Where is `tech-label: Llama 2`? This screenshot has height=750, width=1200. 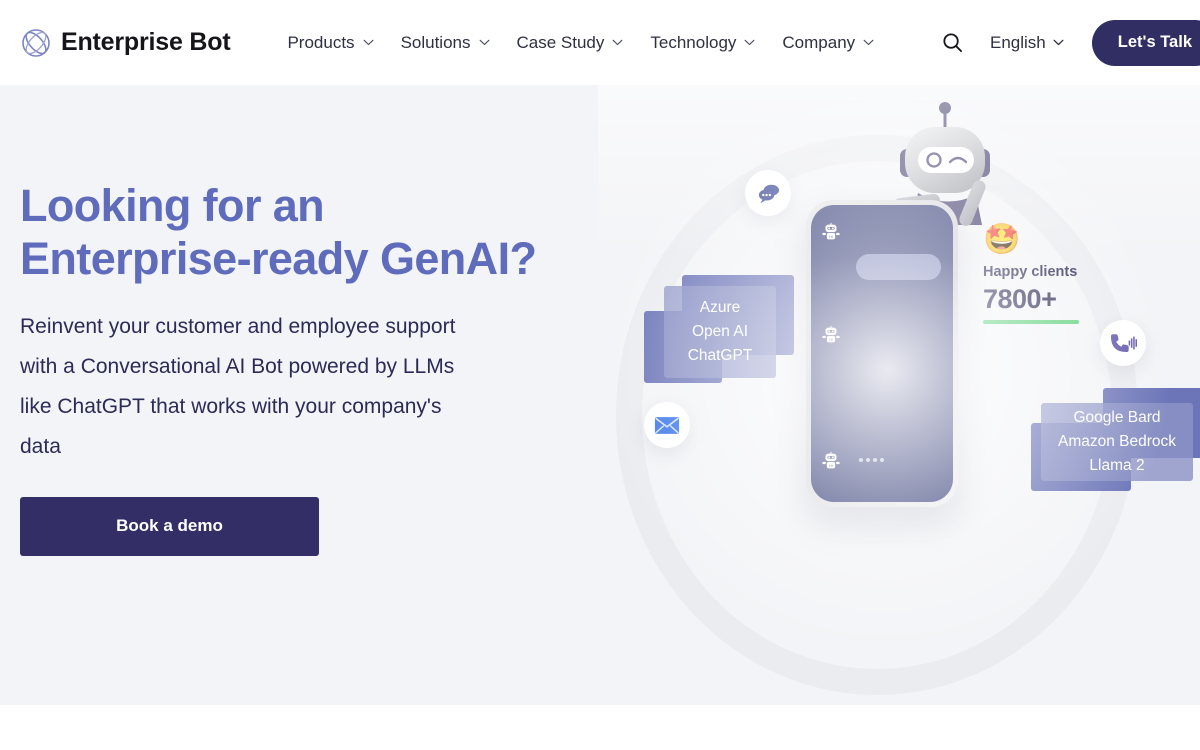
tech-label: Llama 2 is located at coordinates (1117, 465).